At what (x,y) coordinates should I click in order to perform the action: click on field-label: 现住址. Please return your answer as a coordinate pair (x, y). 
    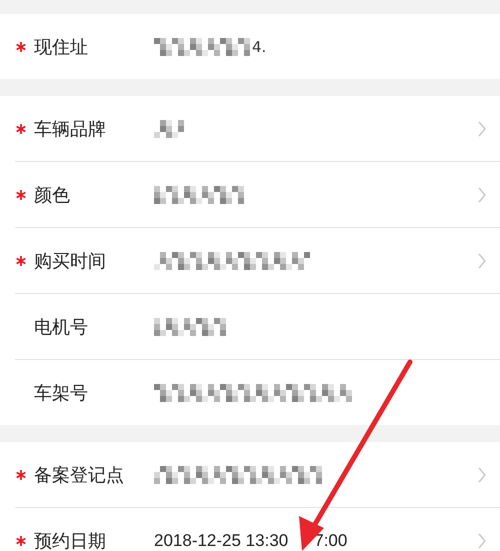
    Looking at the image, I should click on (61, 47).